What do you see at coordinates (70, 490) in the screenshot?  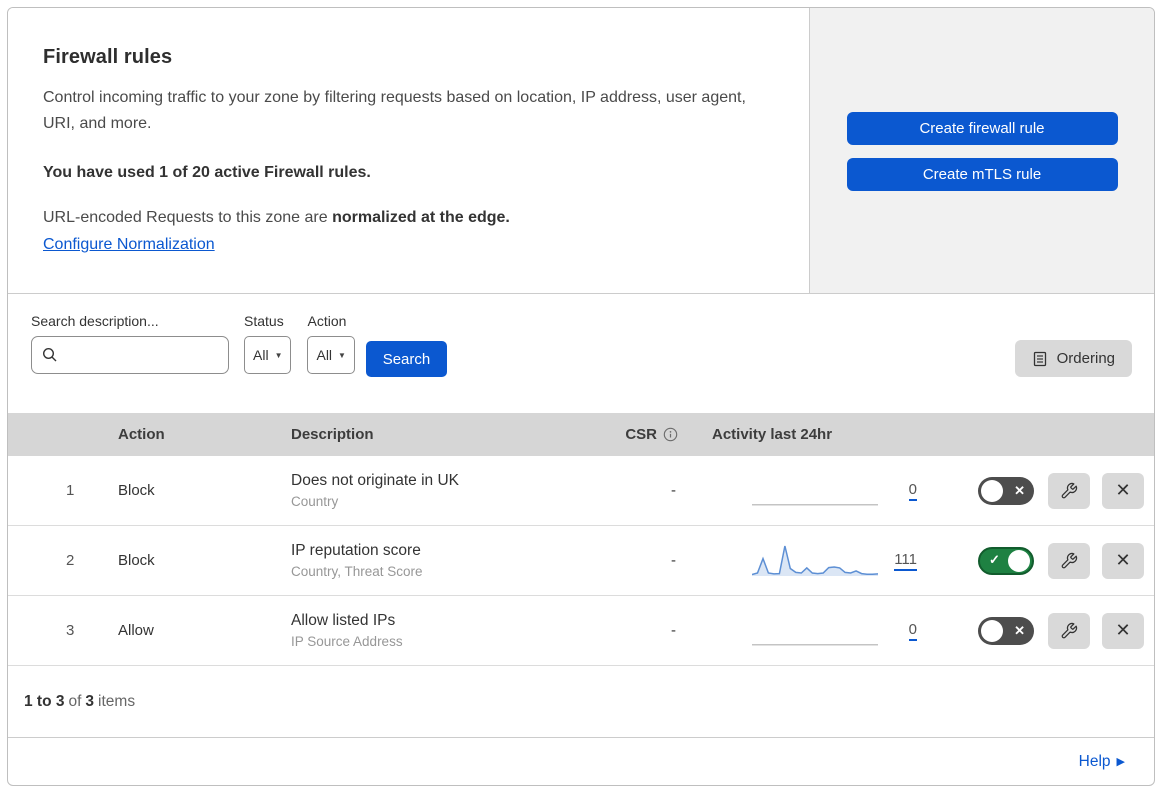 I see `rule-priority: 1` at bounding box center [70, 490].